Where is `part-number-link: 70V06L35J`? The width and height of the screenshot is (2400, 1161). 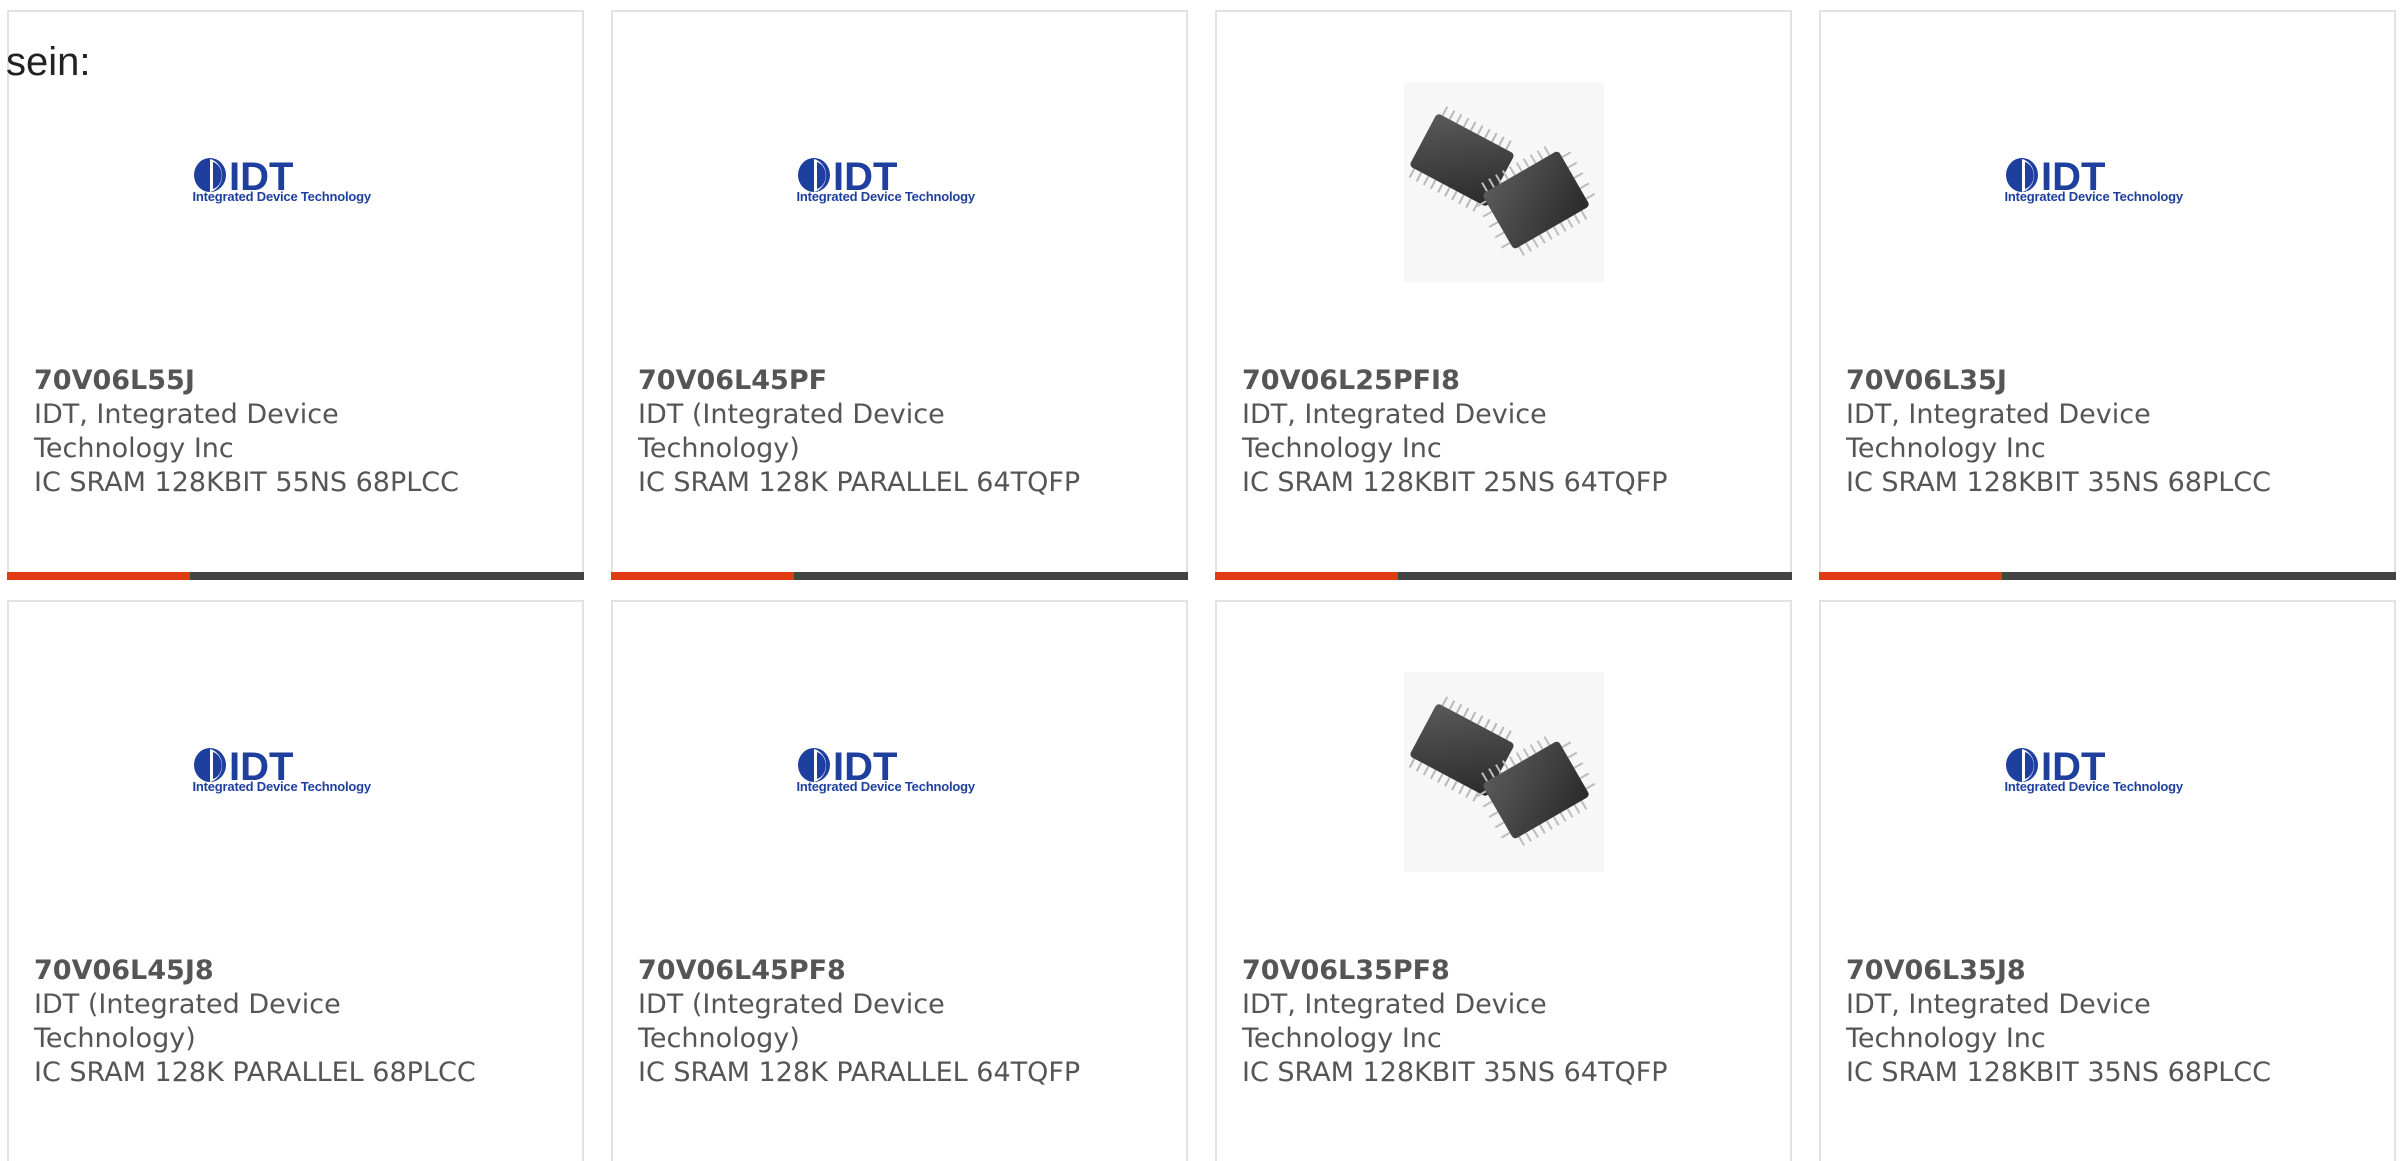 part-number-link: 70V06L35J is located at coordinates (2110, 381).